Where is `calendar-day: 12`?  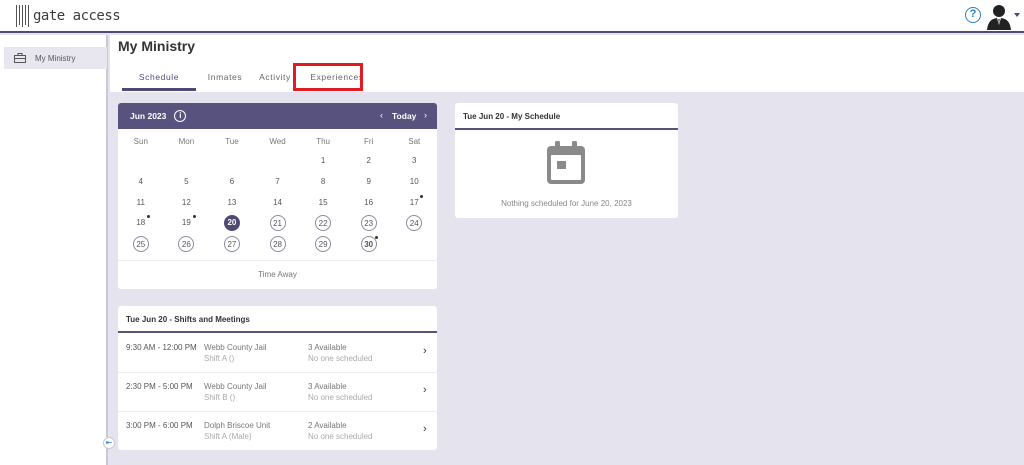 calendar-day: 12 is located at coordinates (187, 203).